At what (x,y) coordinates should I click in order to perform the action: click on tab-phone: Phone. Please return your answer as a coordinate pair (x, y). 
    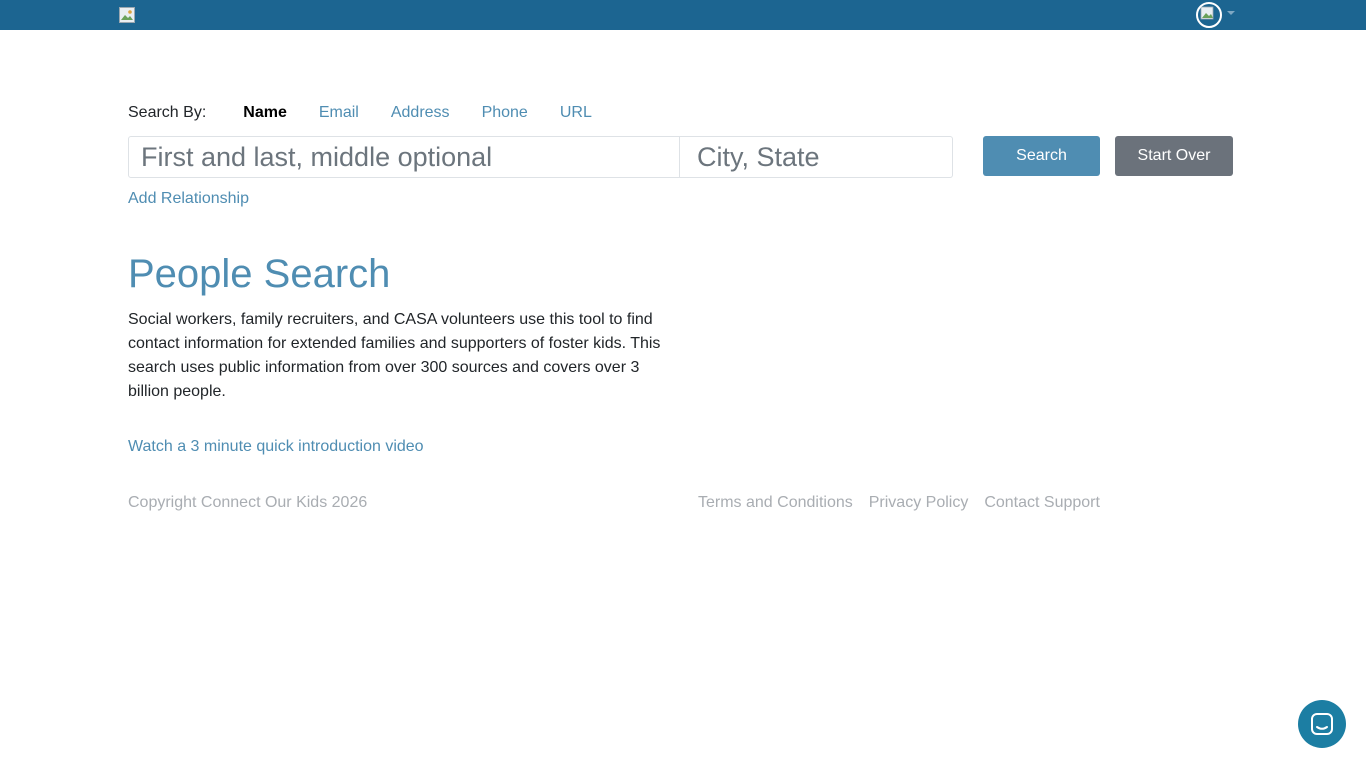
    Looking at the image, I should click on (505, 113).